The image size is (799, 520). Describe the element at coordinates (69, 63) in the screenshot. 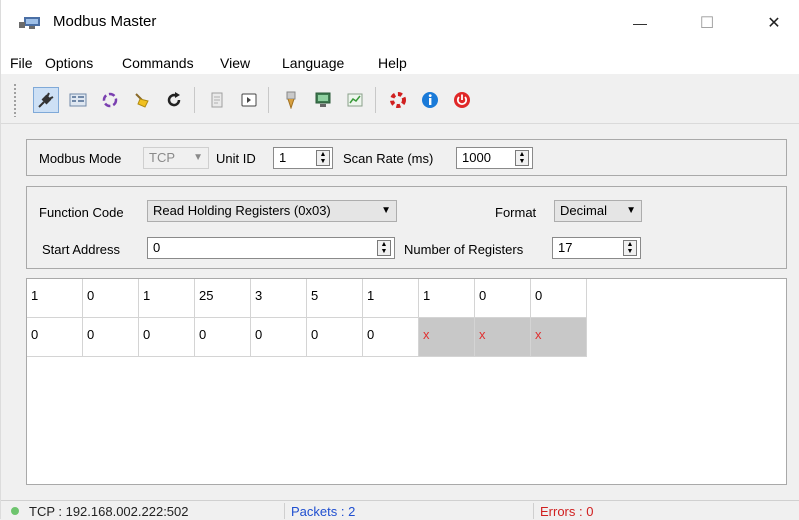

I see `menu-options: Options` at that location.